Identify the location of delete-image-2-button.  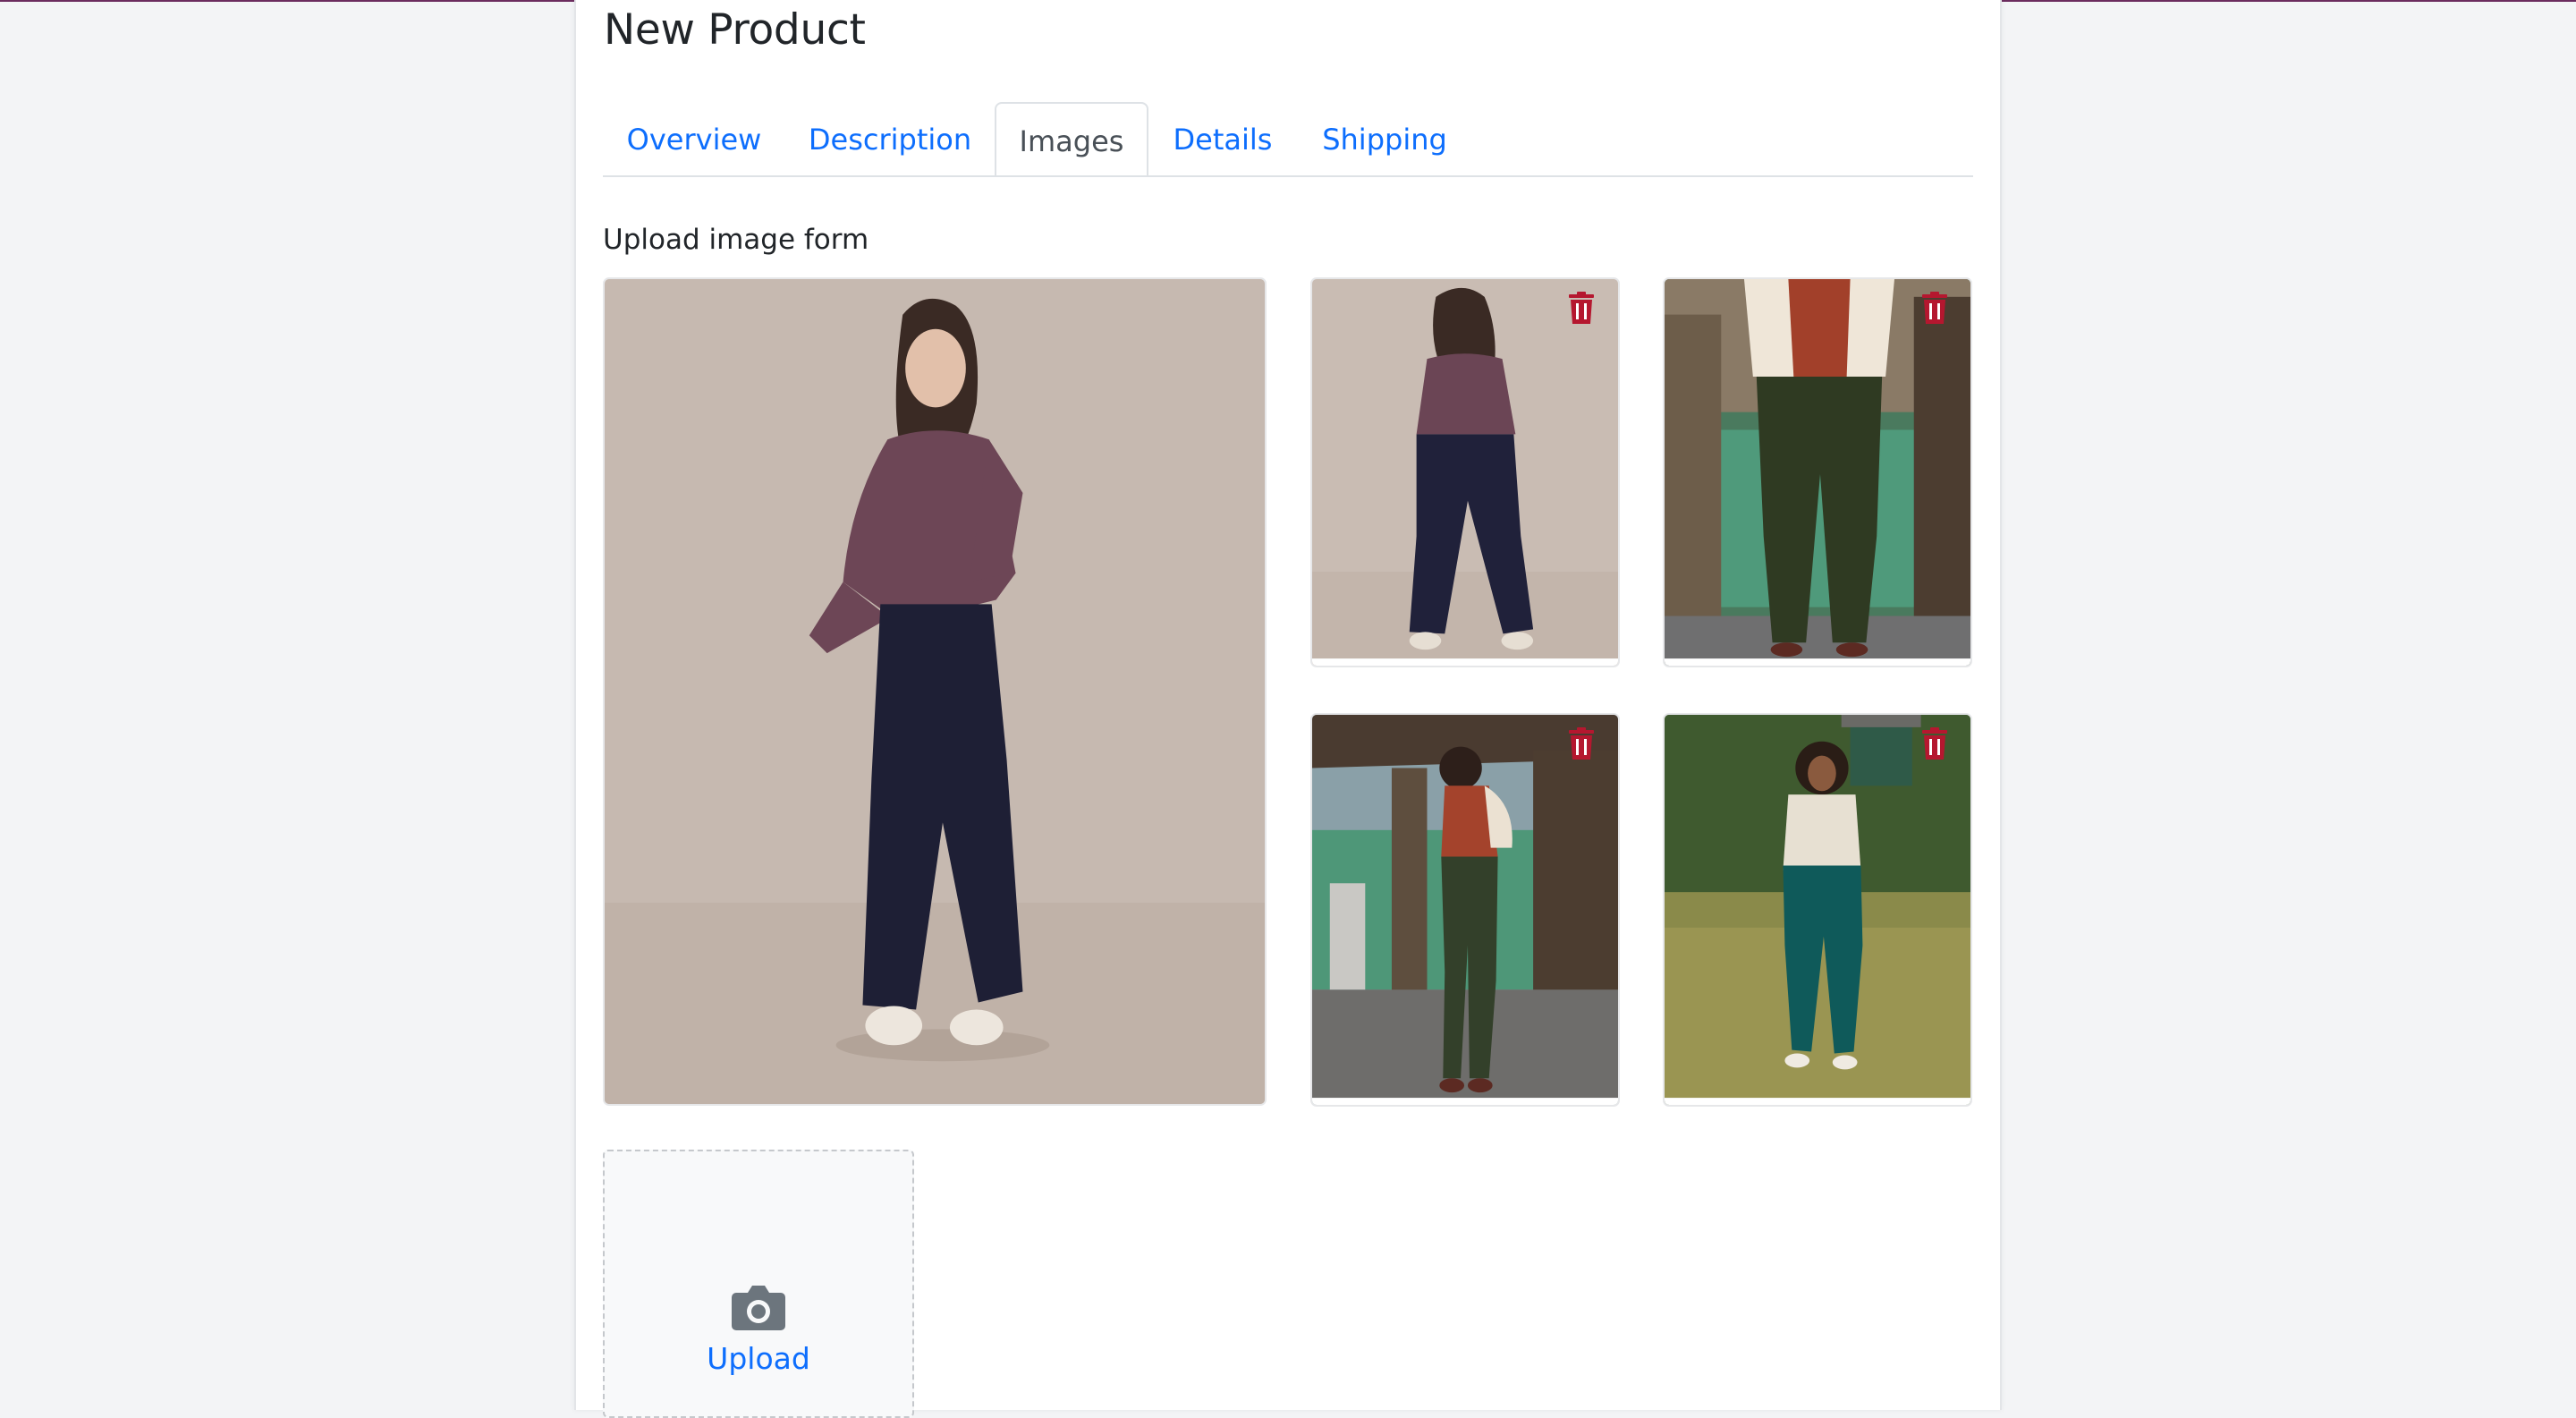
(1934, 308).